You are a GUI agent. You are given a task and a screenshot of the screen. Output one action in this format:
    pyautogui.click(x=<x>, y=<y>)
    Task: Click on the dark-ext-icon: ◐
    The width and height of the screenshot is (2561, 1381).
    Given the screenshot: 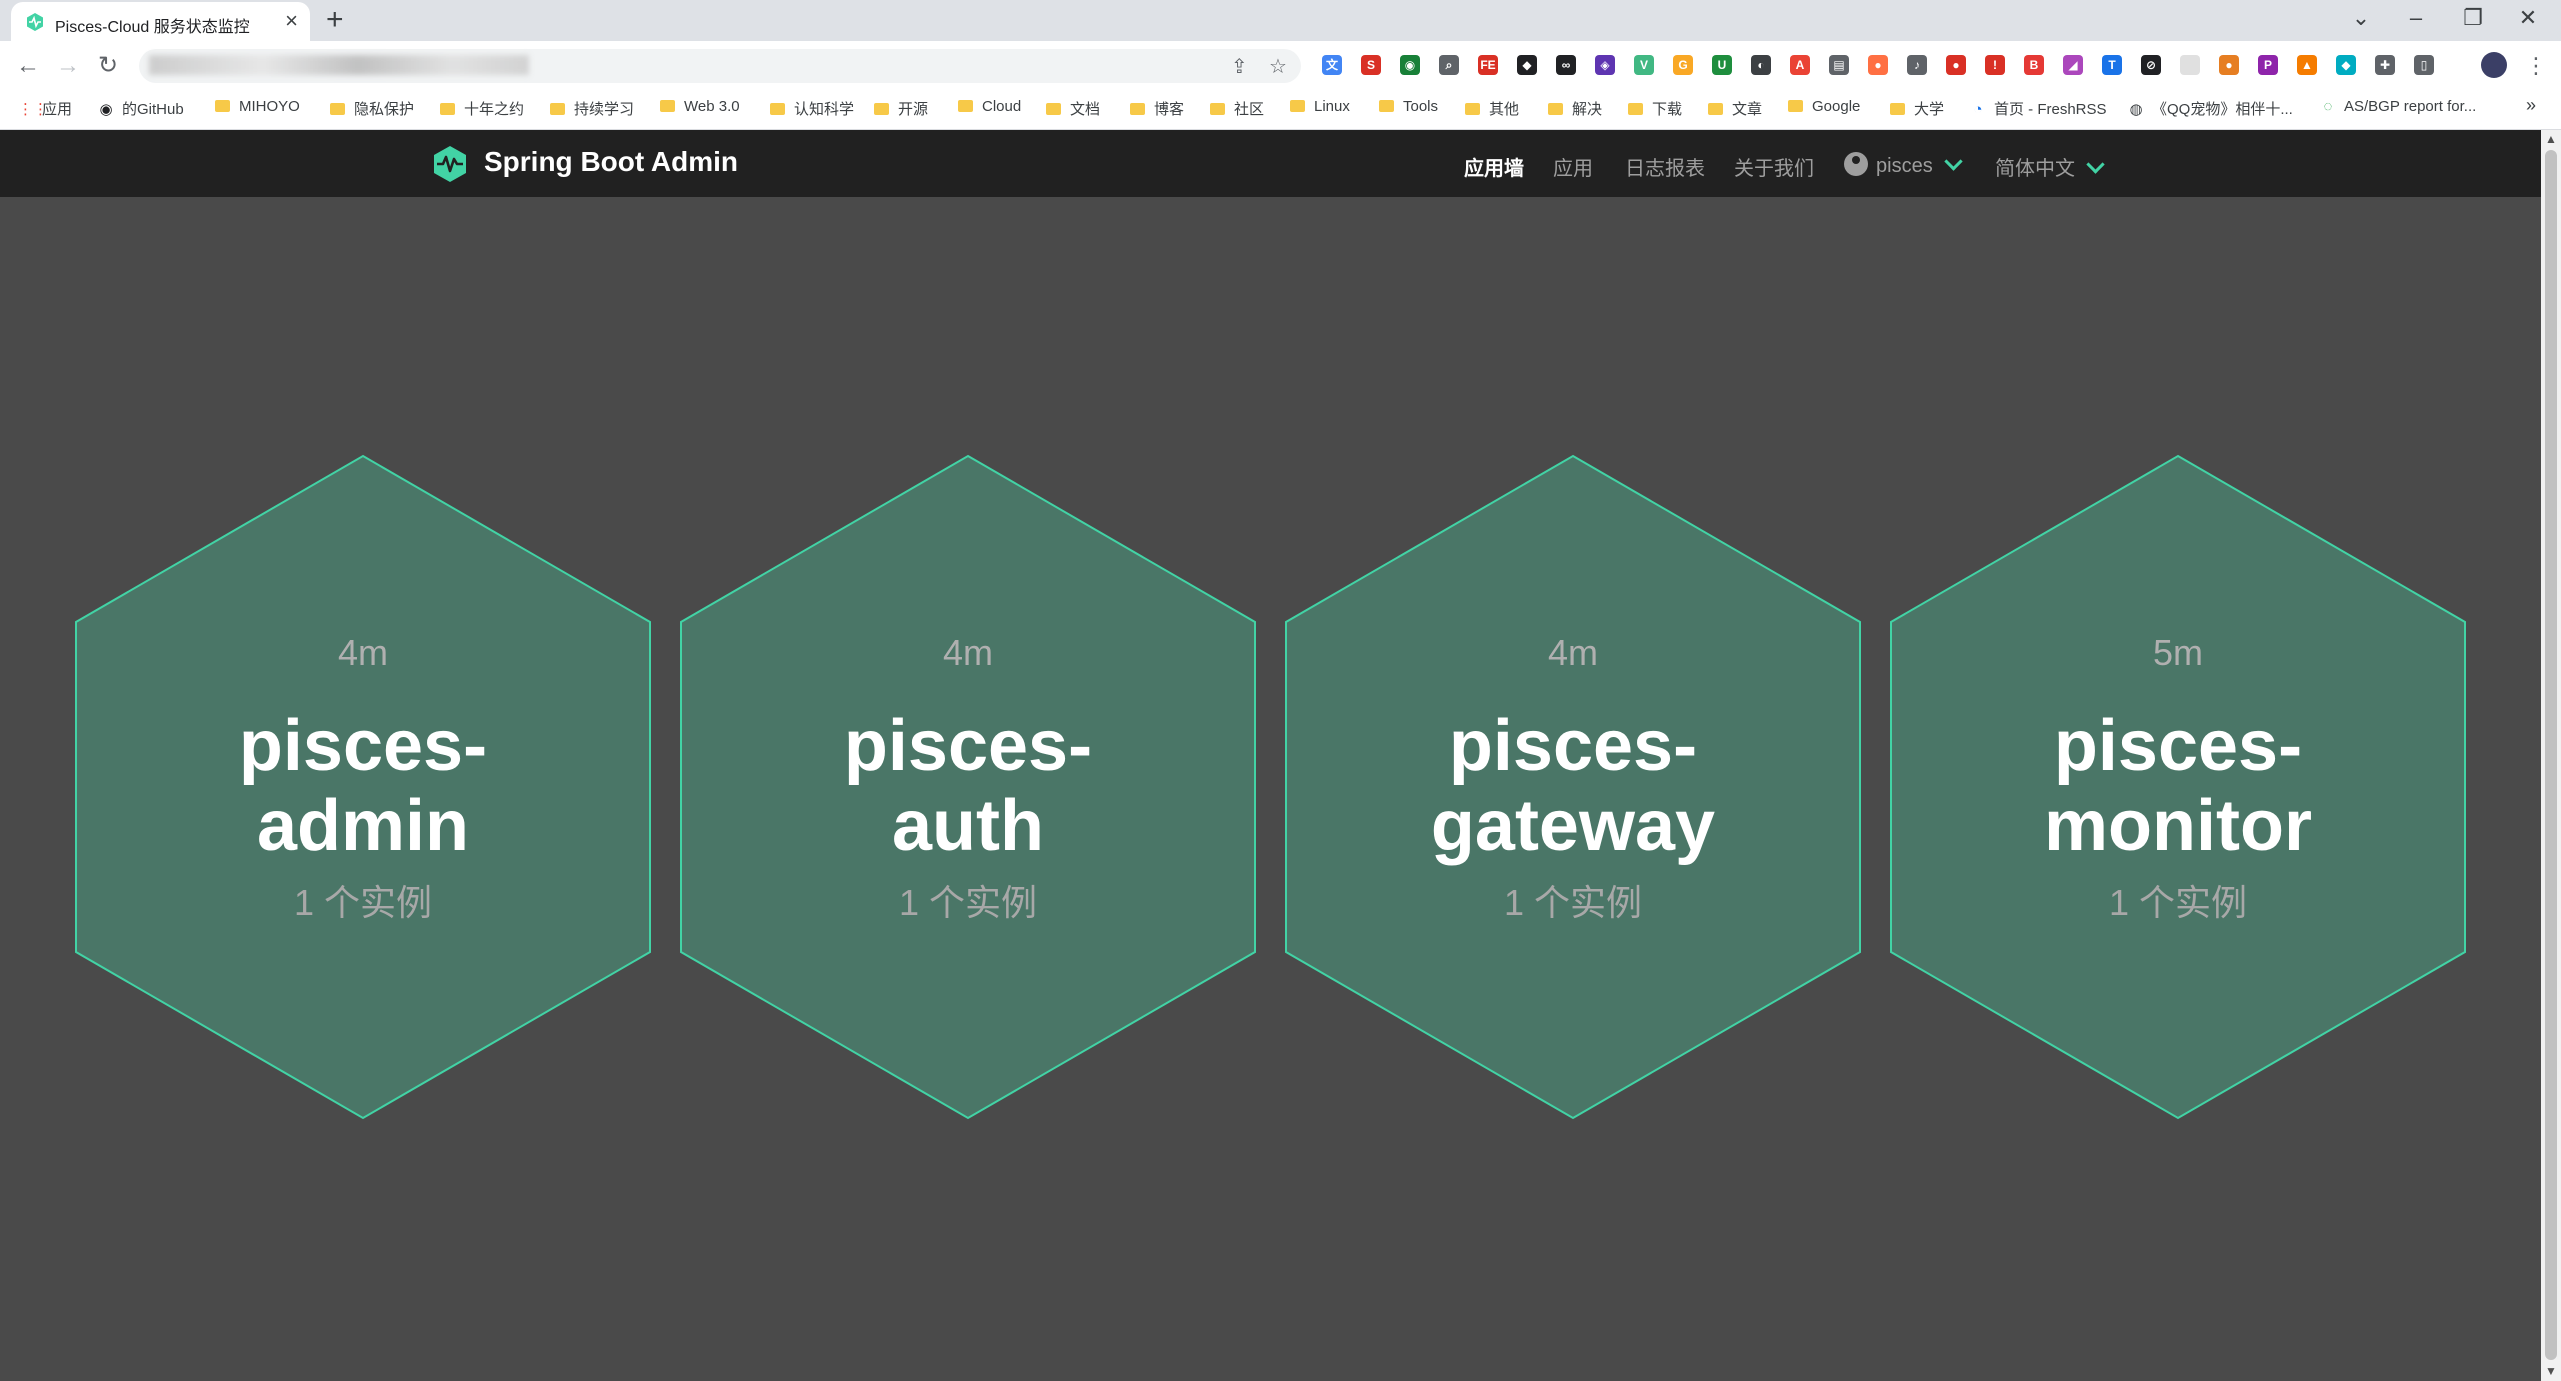 What is the action you would take?
    pyautogui.click(x=1761, y=65)
    